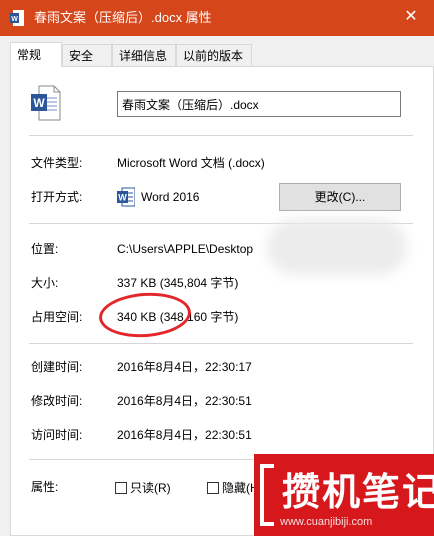  I want to click on hidden-checkbox-box, so click(213, 487).